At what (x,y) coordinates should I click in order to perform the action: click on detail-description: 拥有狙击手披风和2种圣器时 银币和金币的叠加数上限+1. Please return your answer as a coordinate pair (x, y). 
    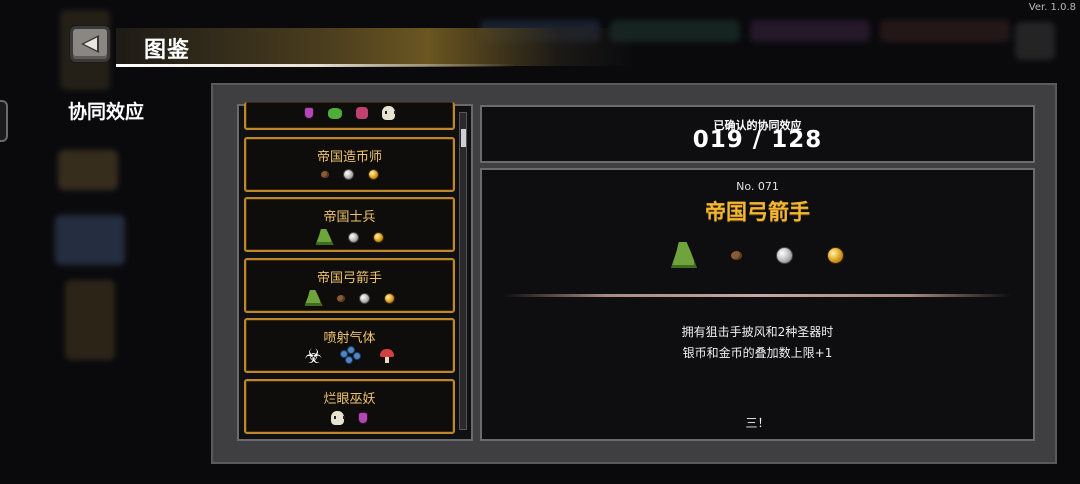
    Looking at the image, I should click on (757, 343).